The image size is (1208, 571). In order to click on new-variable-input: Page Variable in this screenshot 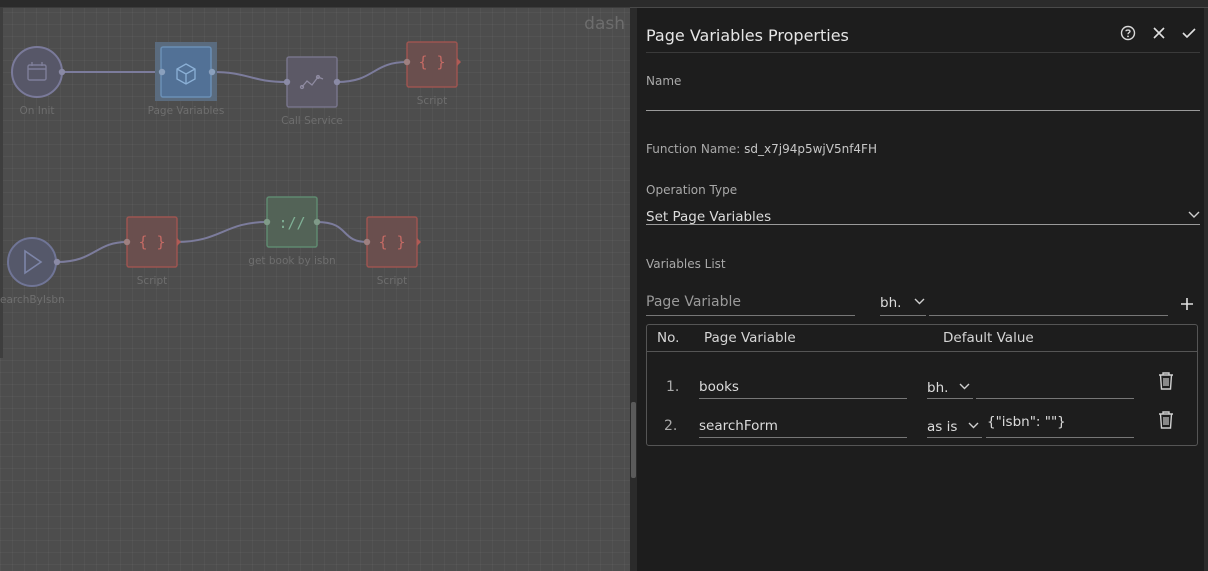, I will do `click(750, 302)`.